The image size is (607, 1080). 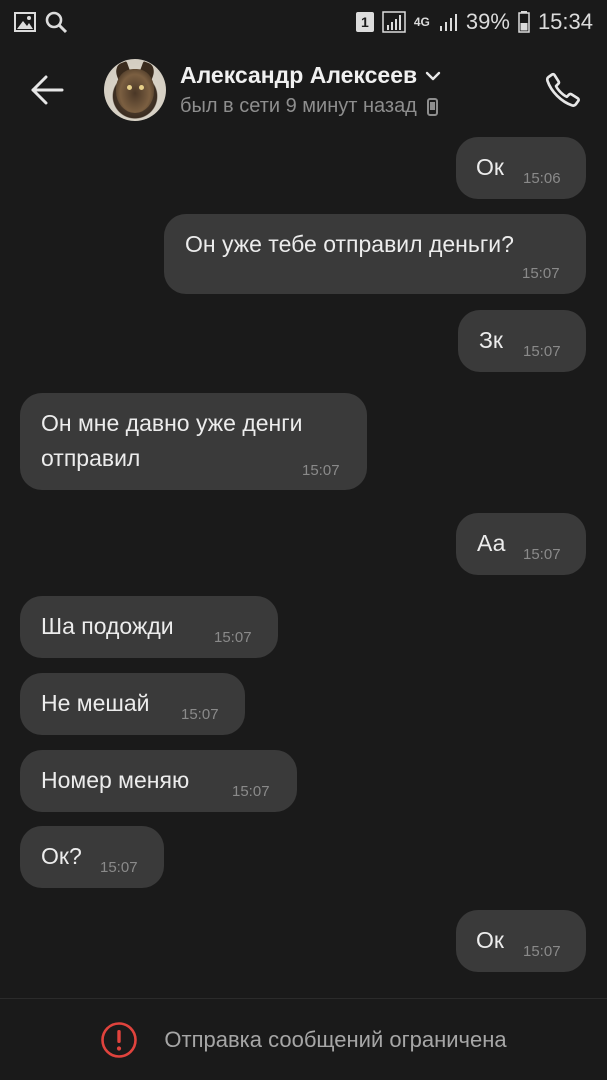 I want to click on contact-name-row: Александр Алексеев, so click(x=357, y=75).